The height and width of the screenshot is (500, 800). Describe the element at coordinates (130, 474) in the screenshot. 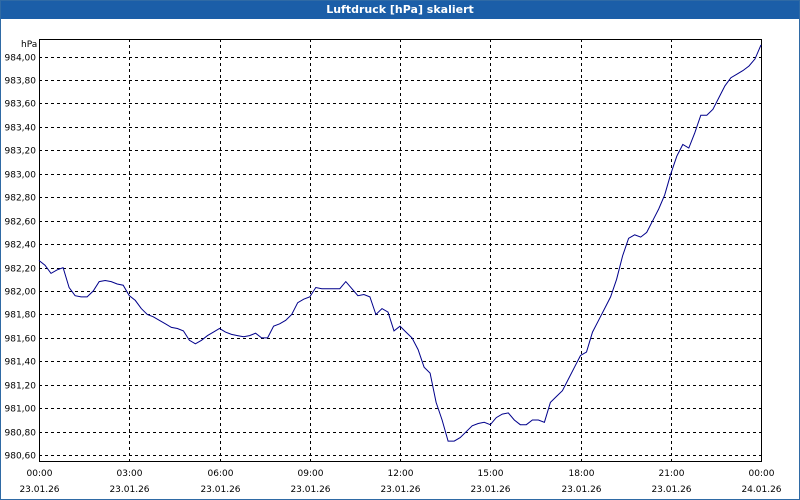

I see `x-tick-time-label: 03:00` at that location.